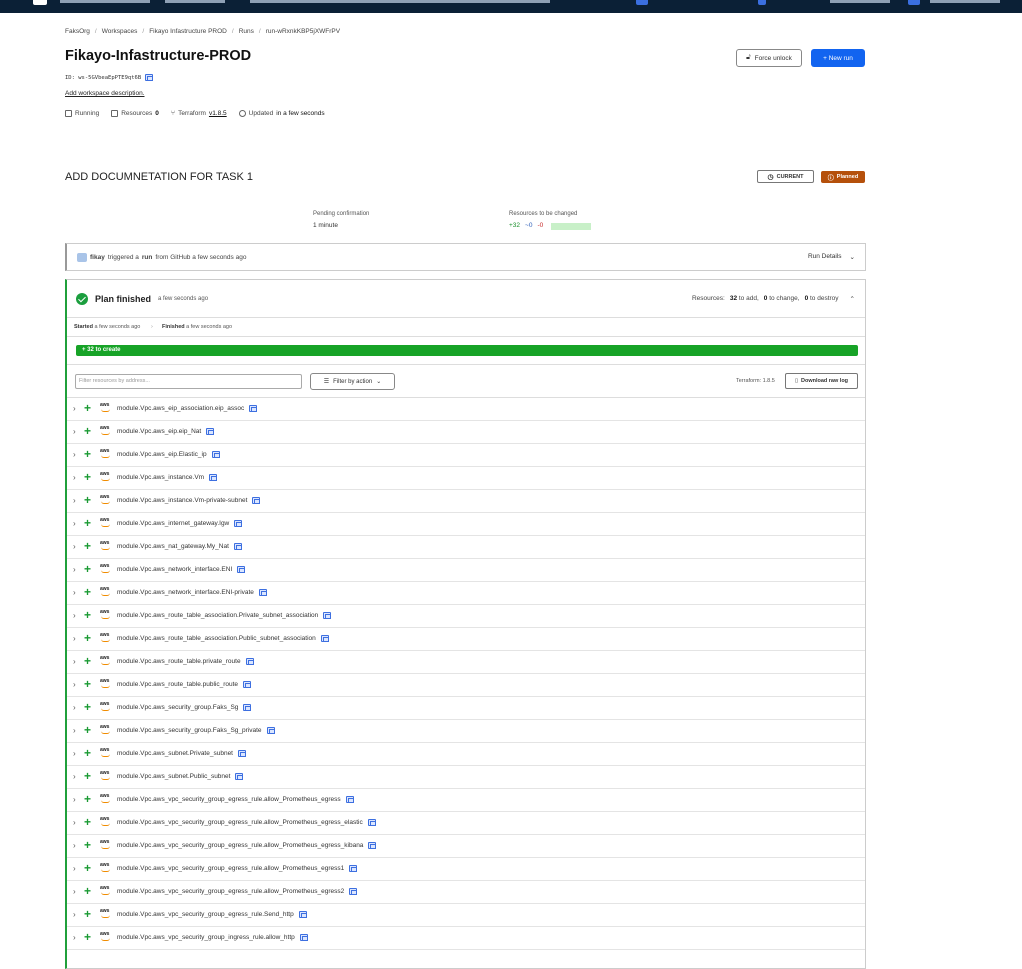 The width and height of the screenshot is (1022, 969). Describe the element at coordinates (218, 113) in the screenshot. I see `terraform-version-link: v1.8.5` at that location.